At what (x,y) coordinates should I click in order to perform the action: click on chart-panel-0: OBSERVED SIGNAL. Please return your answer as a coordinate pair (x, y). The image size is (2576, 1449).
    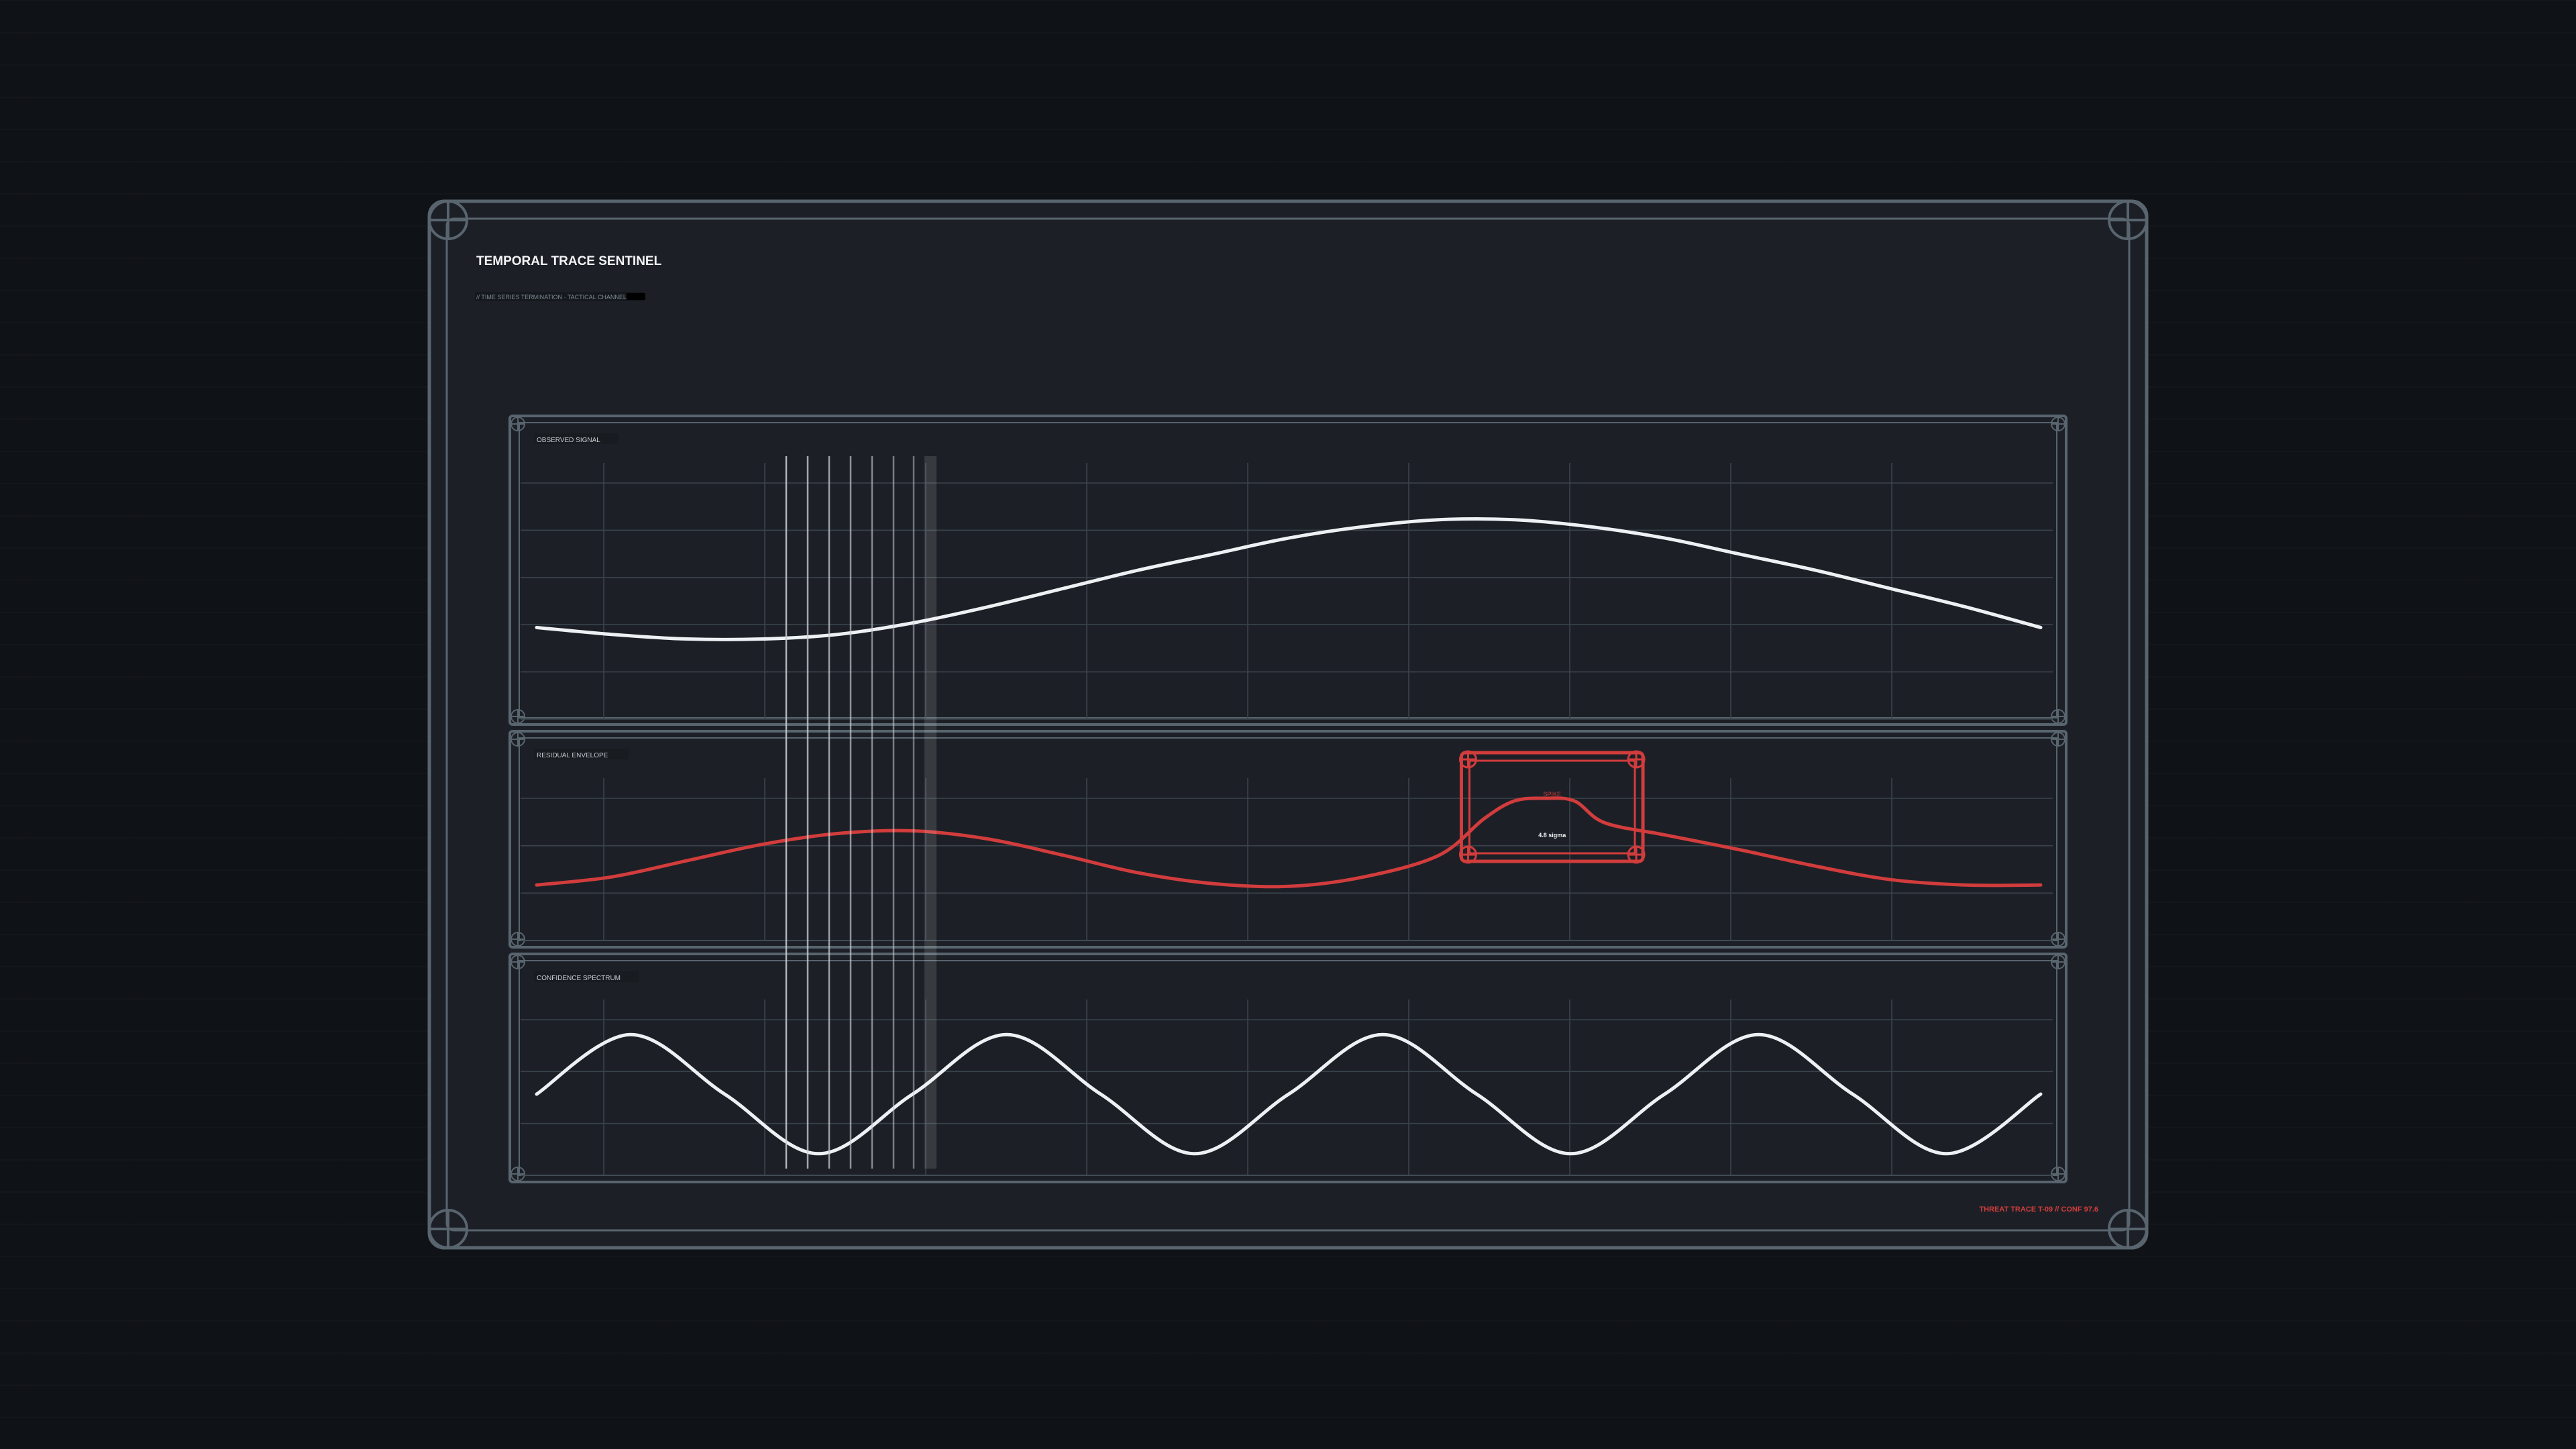
    Looking at the image, I should click on (1288, 570).